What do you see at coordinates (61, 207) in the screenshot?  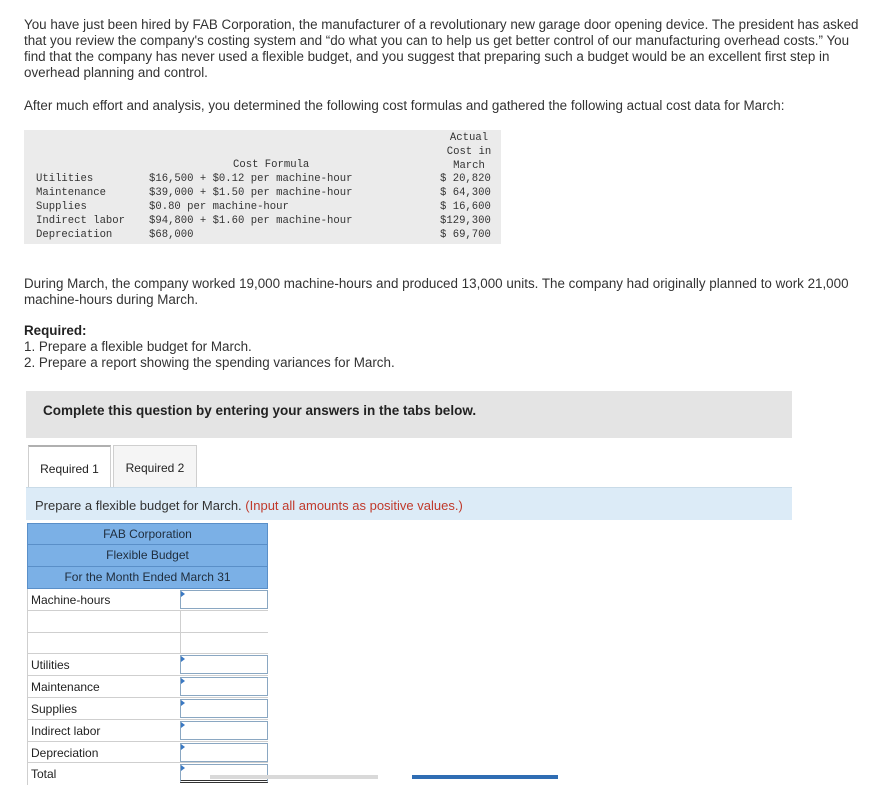 I see `cost-name: Supplies` at bounding box center [61, 207].